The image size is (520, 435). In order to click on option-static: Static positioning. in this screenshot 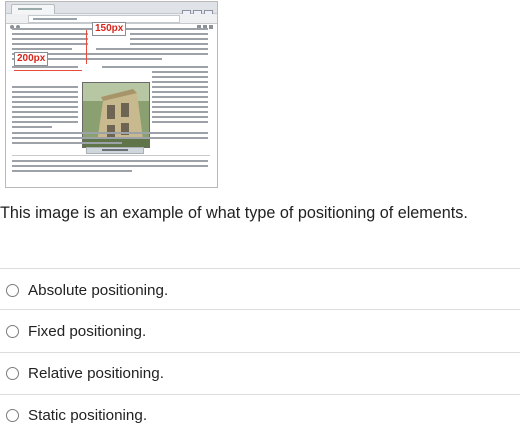, I will do `click(76, 415)`.